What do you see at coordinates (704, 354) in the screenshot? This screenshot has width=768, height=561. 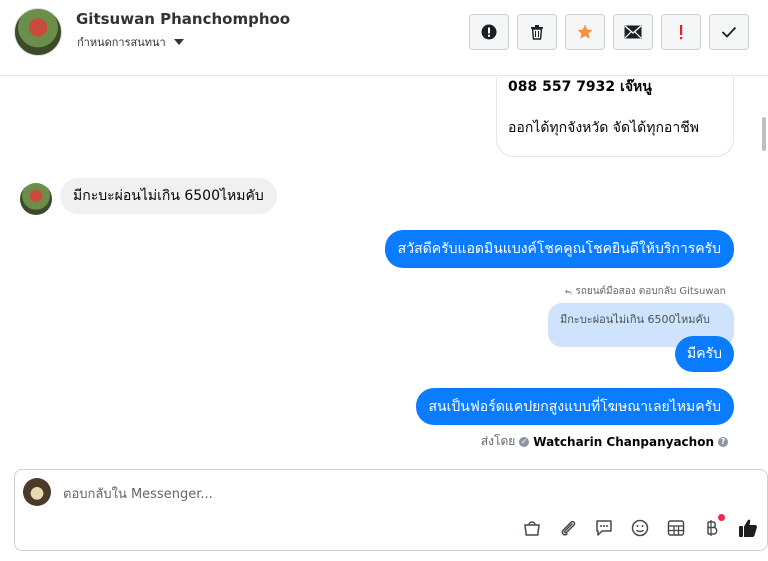 I see `outgoing-reply-bubble: มีครับ` at bounding box center [704, 354].